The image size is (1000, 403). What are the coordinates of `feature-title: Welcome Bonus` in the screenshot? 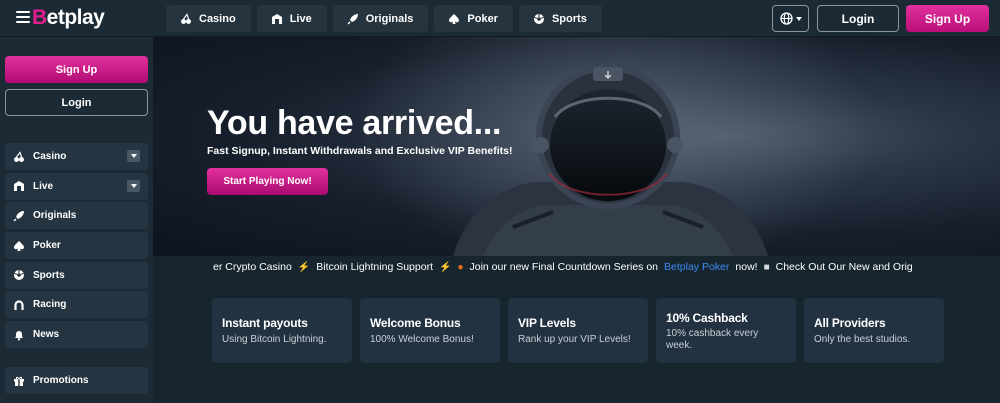 It's located at (415, 323).